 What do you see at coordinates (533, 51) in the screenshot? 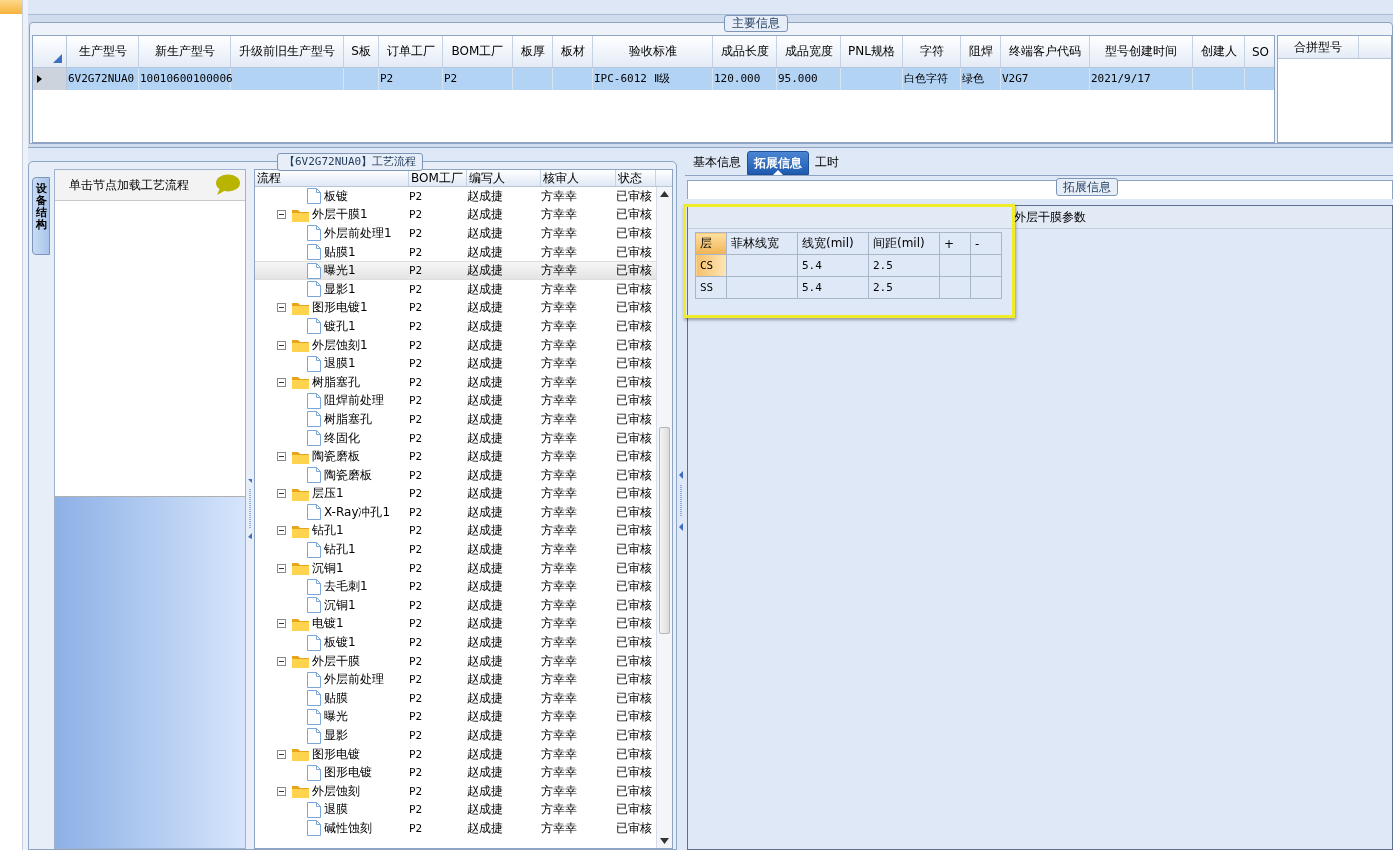
I see `column-header: 板厚` at bounding box center [533, 51].